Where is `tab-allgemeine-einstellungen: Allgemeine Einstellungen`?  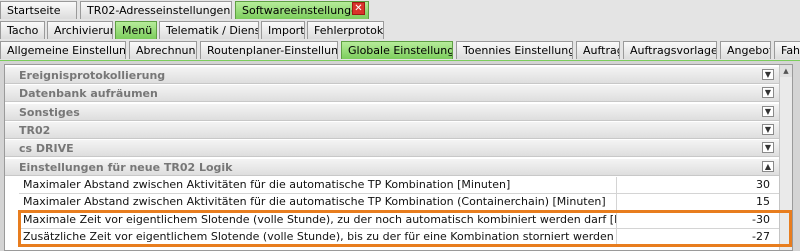
tab-allgemeine-einstellungen: Allgemeine Einstellungen is located at coordinates (63, 50).